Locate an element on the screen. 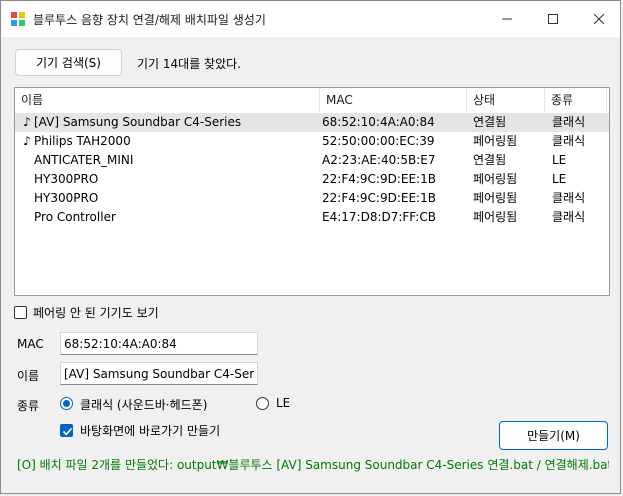 The height and width of the screenshot is (496, 623). close-icon is located at coordinates (599, 19).